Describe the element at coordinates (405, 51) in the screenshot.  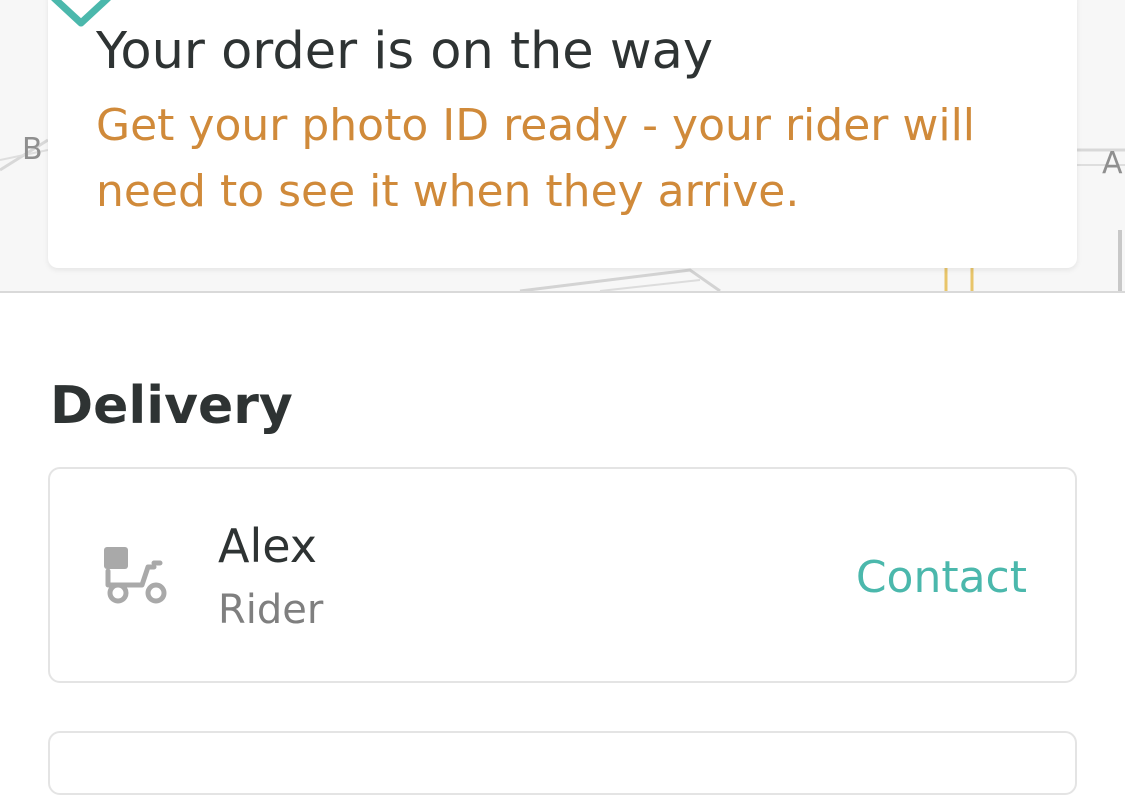
I see `order-status-title: Your order is on the way` at that location.